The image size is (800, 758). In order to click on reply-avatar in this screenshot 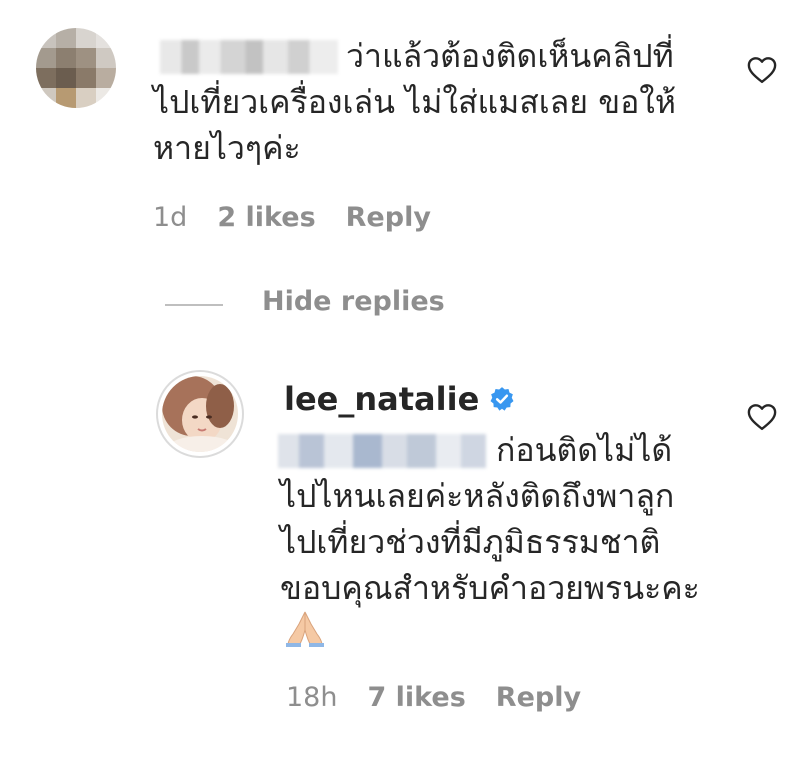, I will do `click(200, 414)`.